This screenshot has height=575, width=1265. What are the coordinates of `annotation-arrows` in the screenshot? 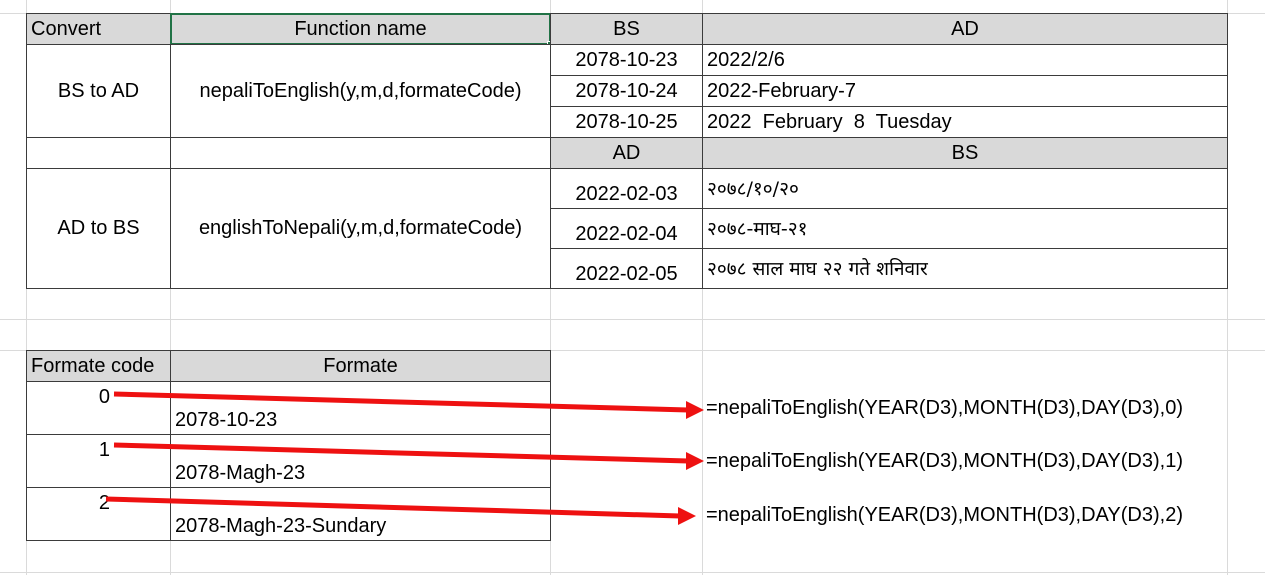 It's located at (404, 458).